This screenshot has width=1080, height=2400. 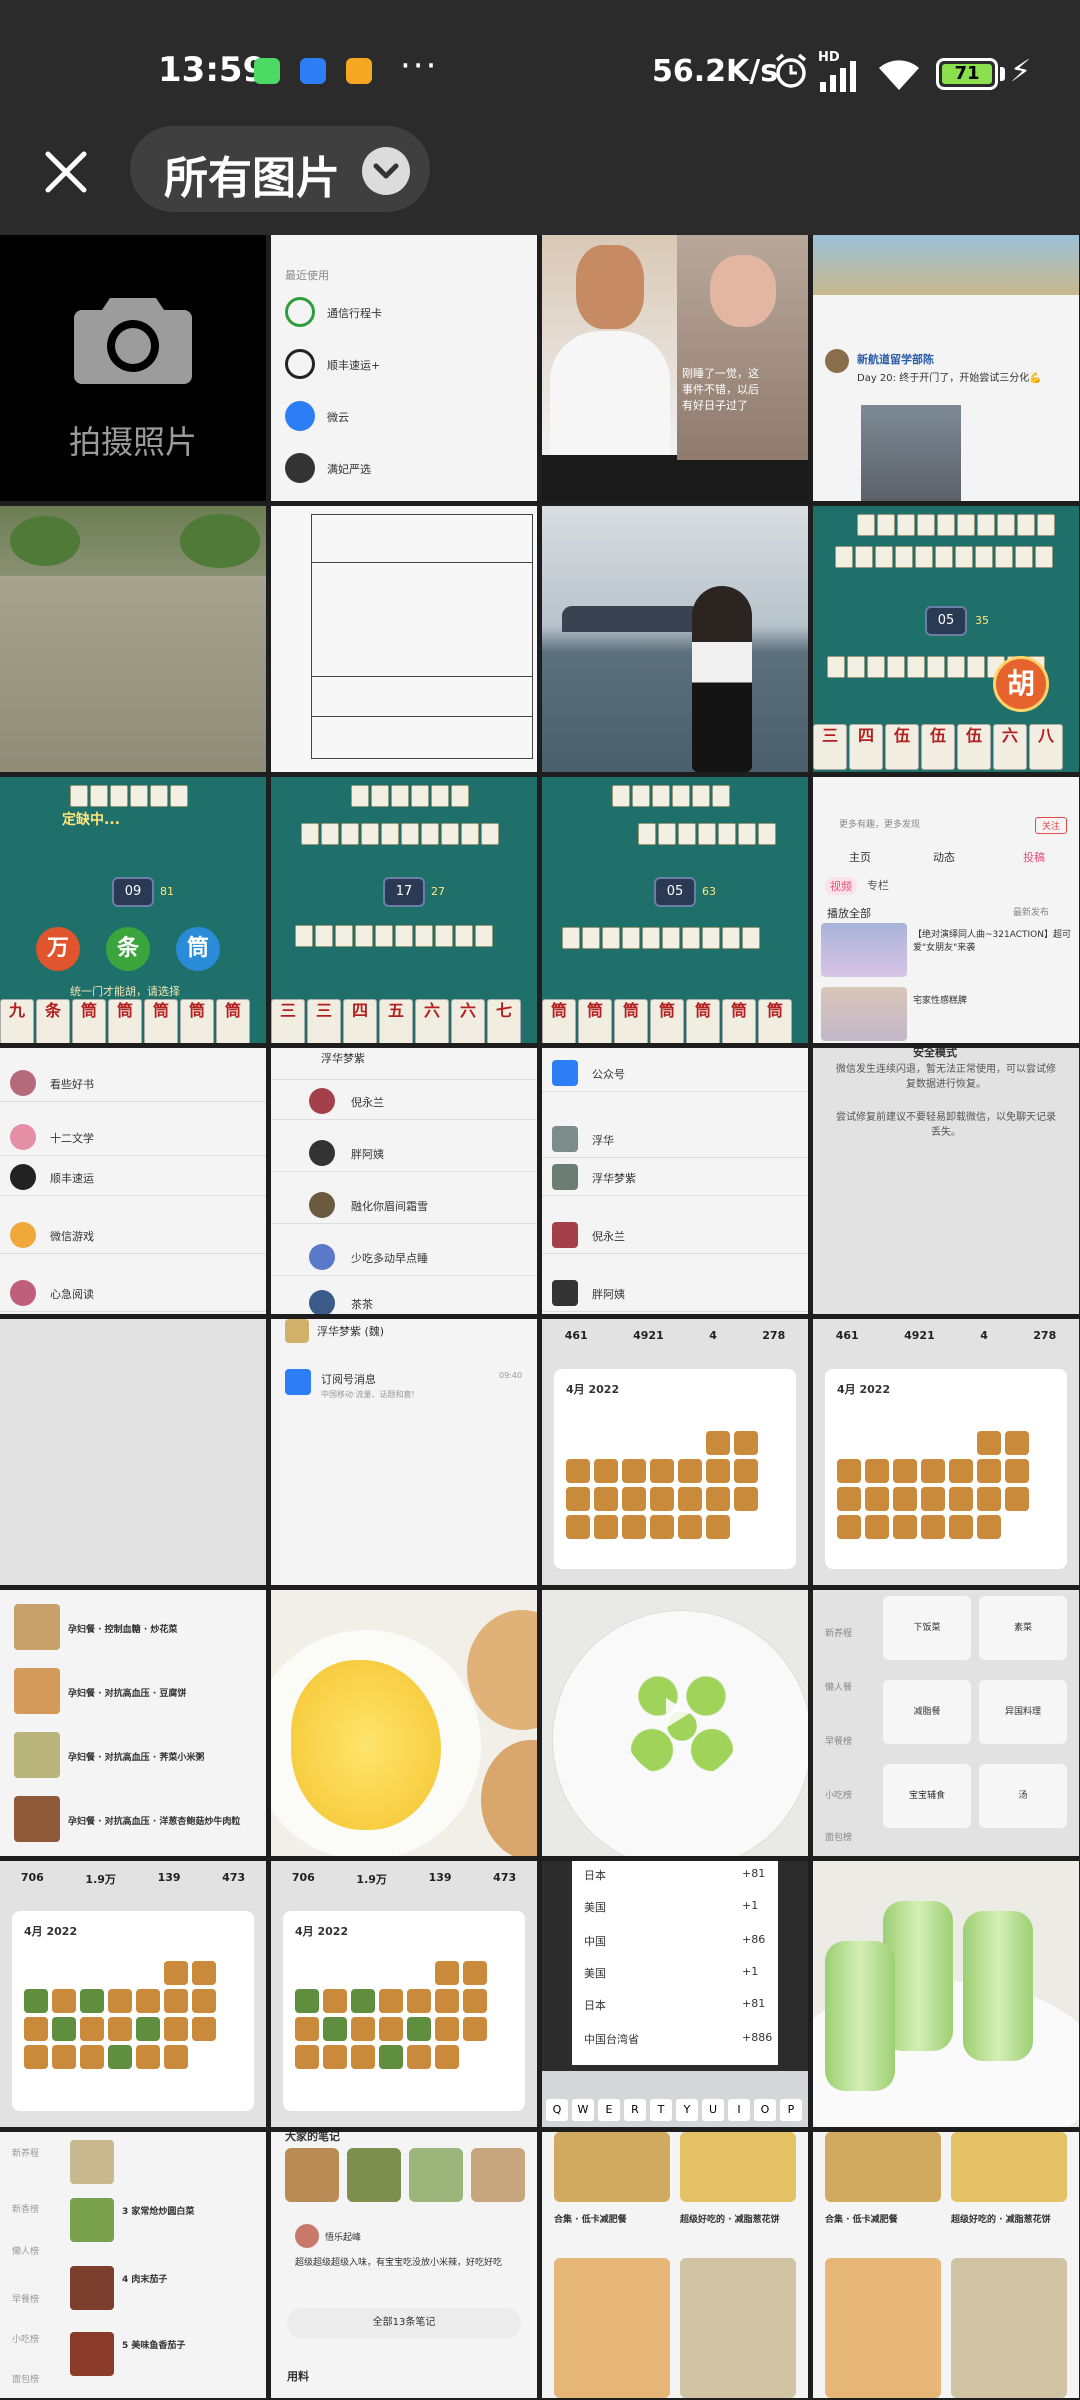 What do you see at coordinates (300, 364) in the screenshot?
I see `sf-express-icon` at bounding box center [300, 364].